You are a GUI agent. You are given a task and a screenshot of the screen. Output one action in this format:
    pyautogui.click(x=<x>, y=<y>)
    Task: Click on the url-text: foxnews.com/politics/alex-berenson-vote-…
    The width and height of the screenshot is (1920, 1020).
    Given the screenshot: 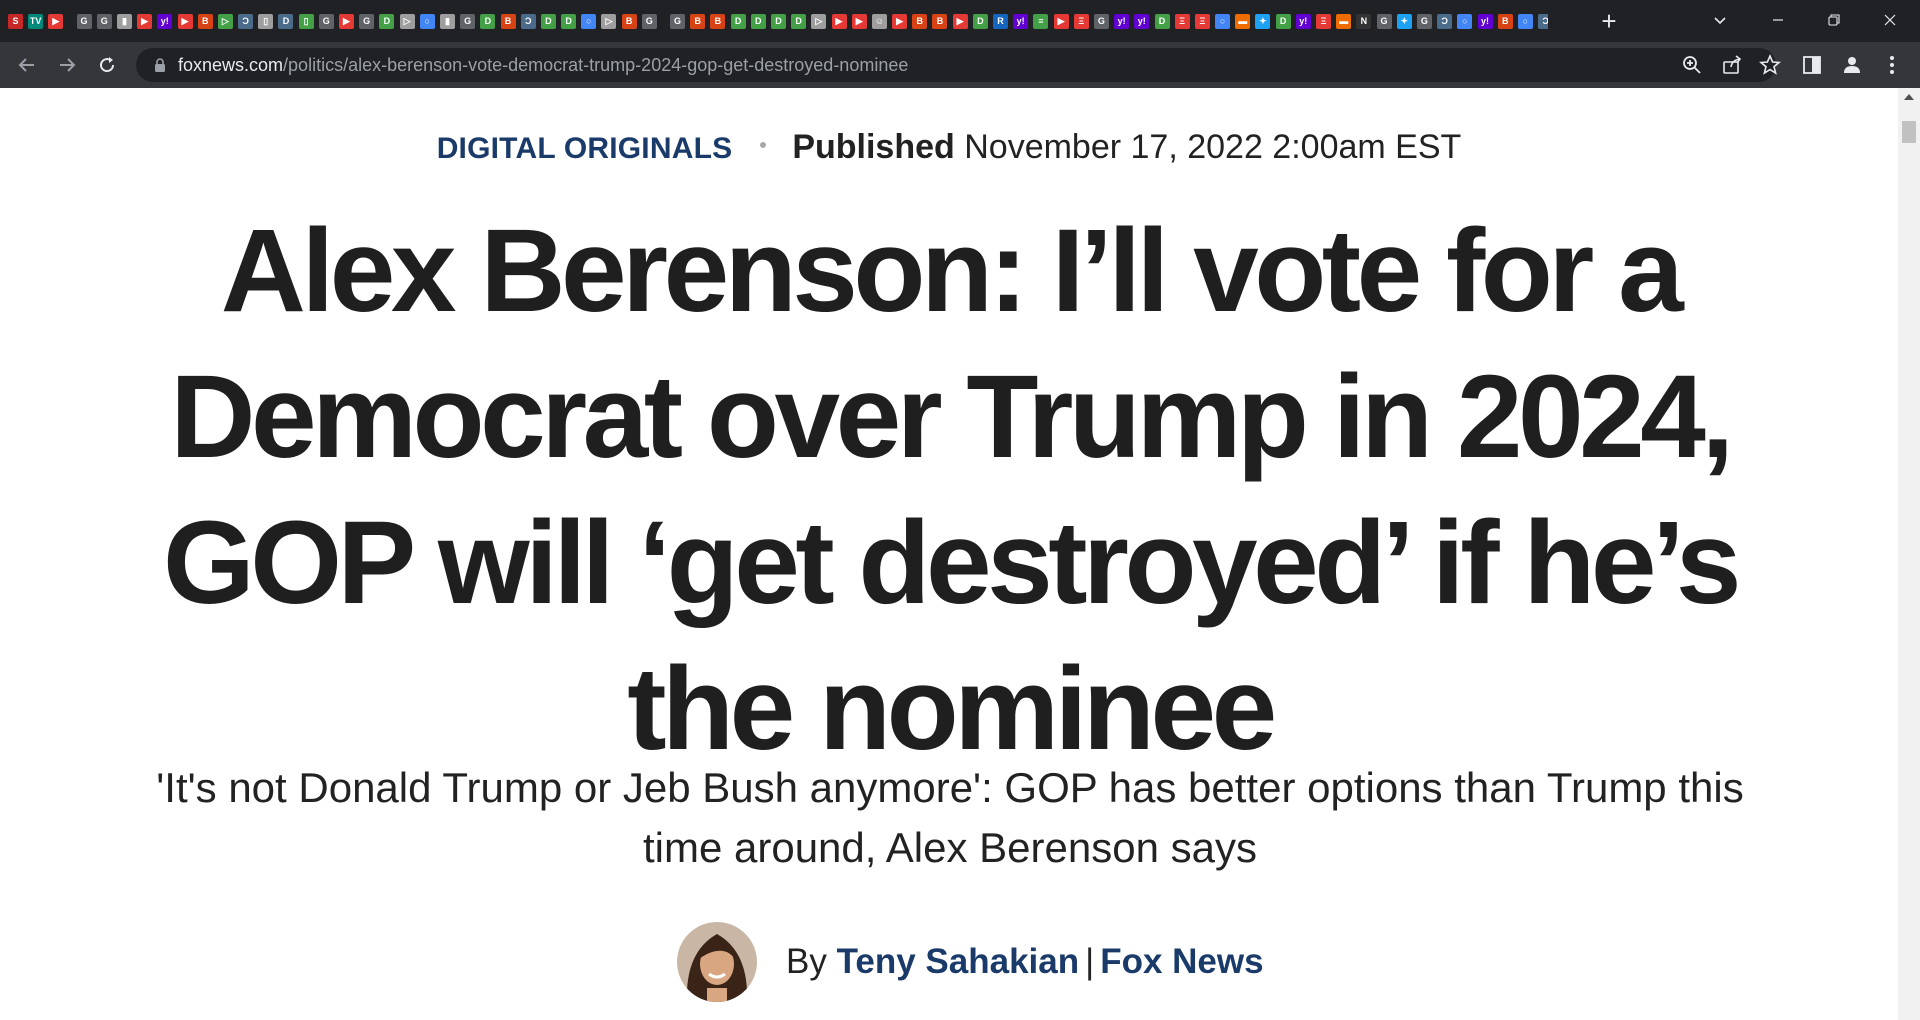 What is the action you would take?
    pyautogui.click(x=543, y=65)
    